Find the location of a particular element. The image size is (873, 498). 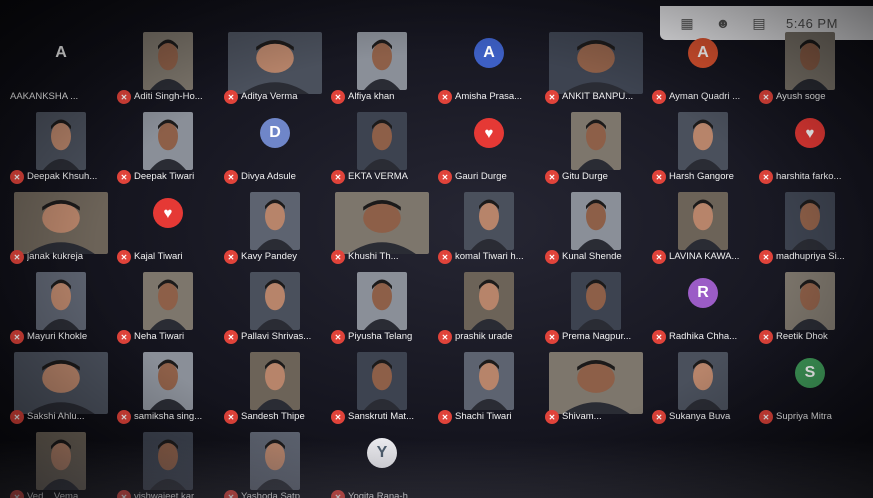

participant-tile: ✕ Sandesh Thipe is located at coordinates (274, 387).